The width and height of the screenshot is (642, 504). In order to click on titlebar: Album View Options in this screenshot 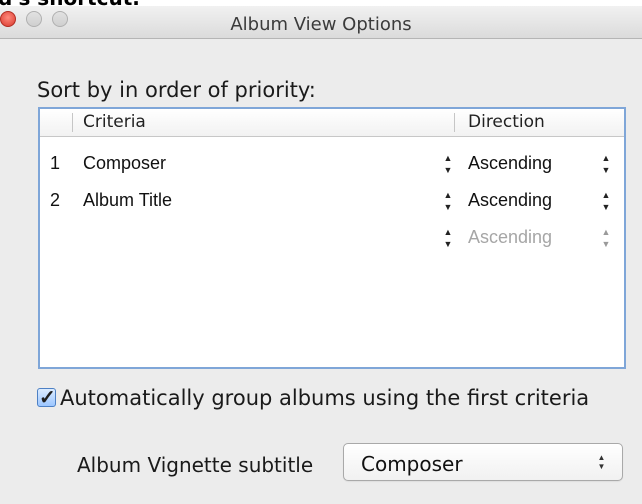, I will do `click(321, 22)`.